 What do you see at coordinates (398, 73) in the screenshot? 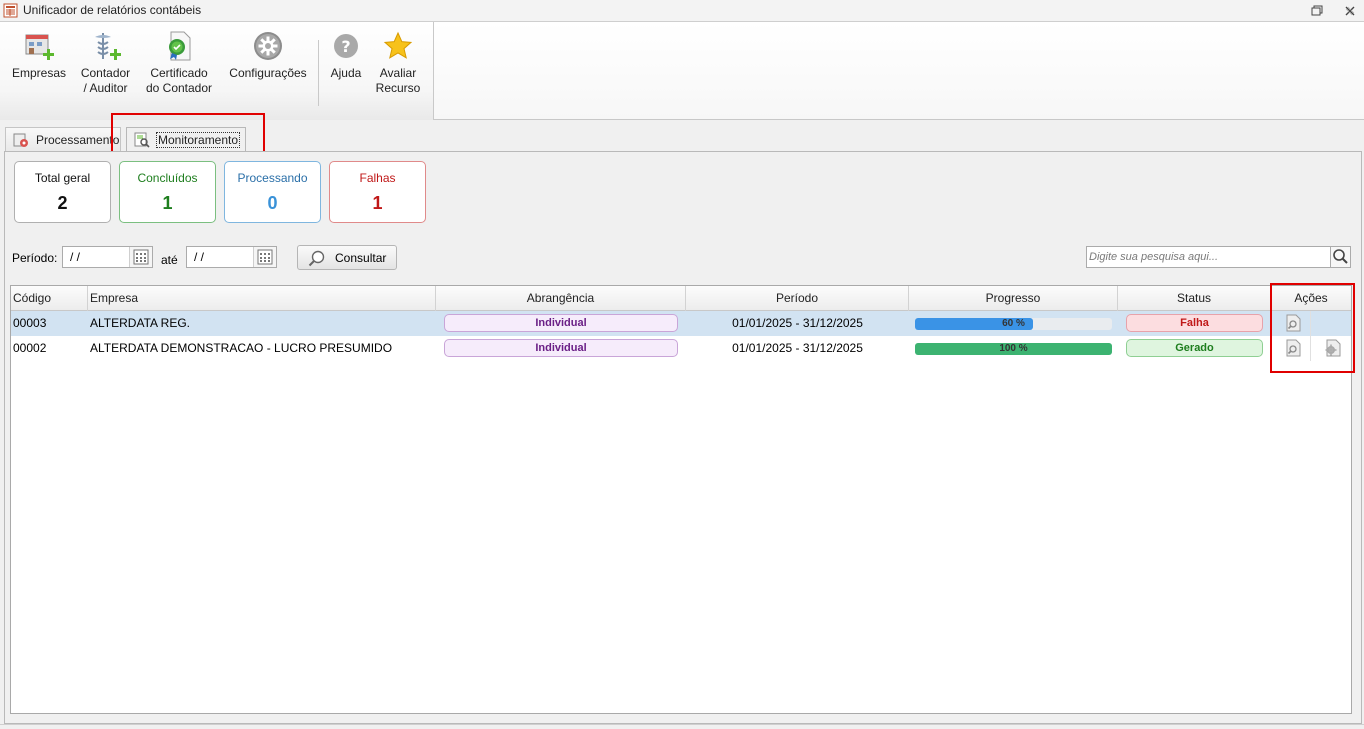
I see `avaliar-label-1: Avaliar` at bounding box center [398, 73].